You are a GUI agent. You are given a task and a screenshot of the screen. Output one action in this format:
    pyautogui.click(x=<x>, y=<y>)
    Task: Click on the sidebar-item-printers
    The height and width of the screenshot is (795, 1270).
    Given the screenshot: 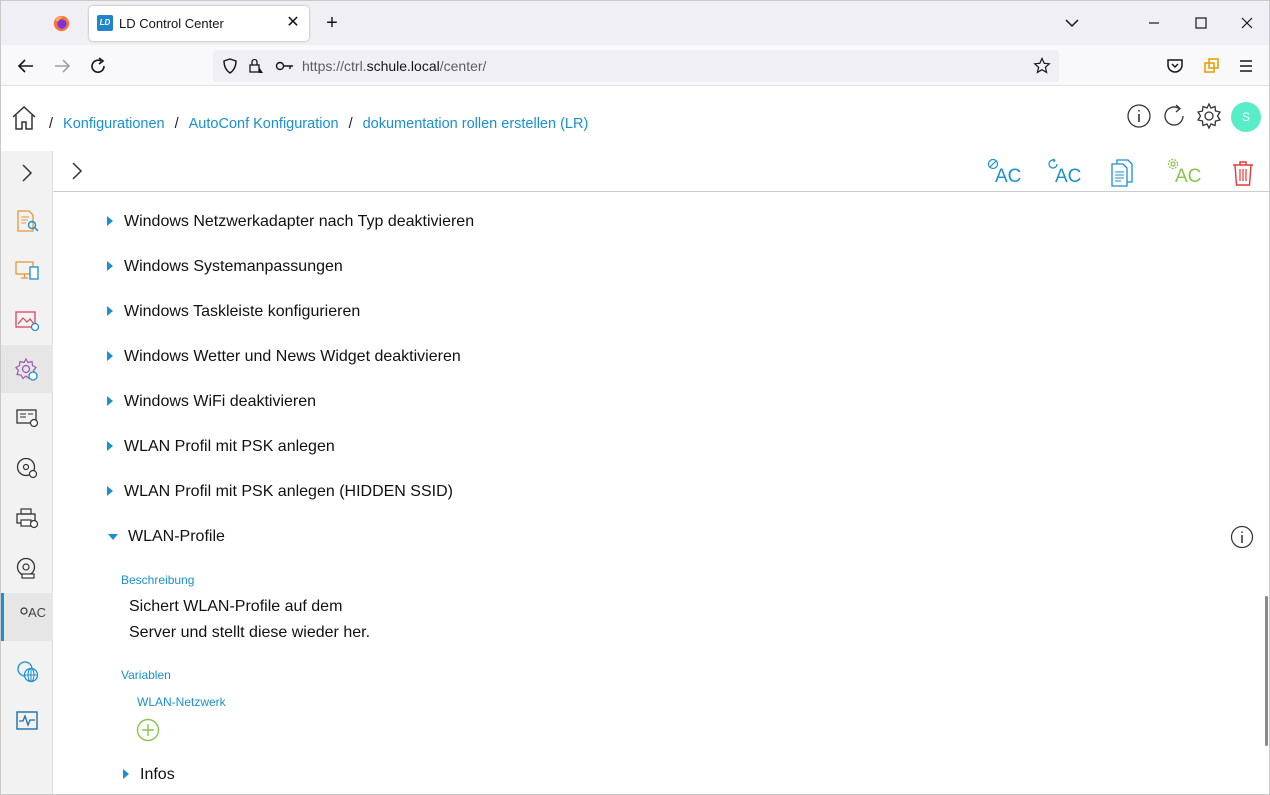 What is the action you would take?
    pyautogui.click(x=27, y=517)
    